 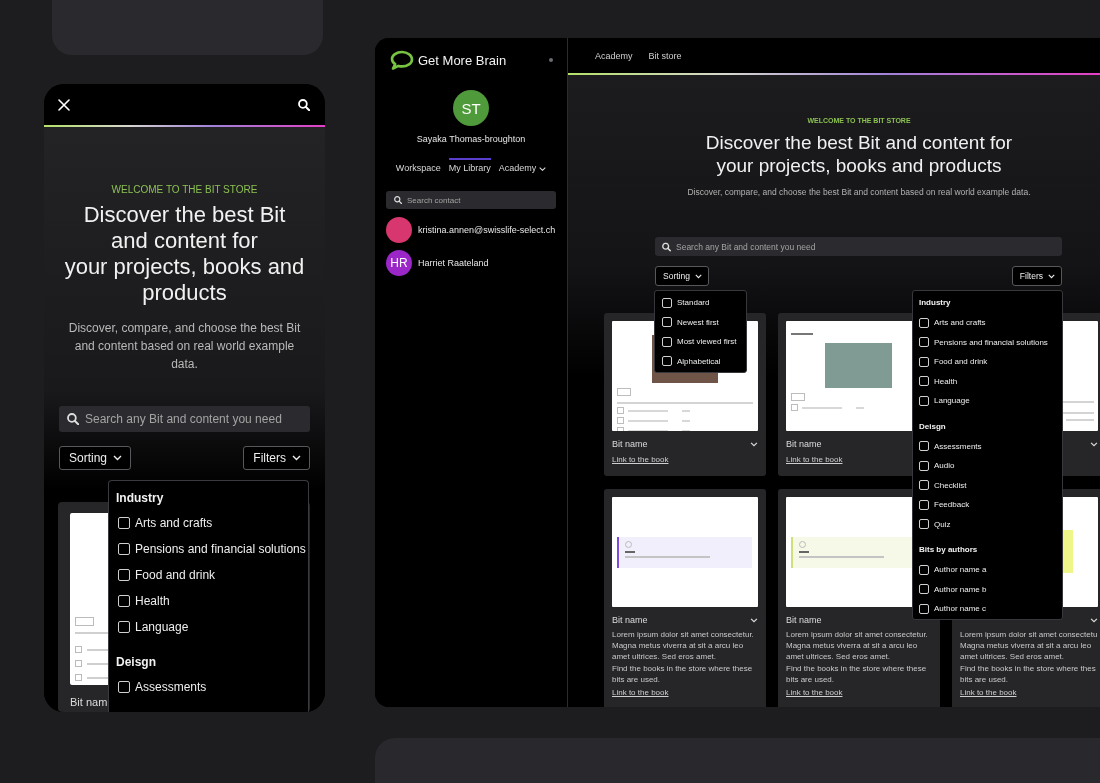 What do you see at coordinates (933, 426) in the screenshot?
I see `filter-group-heading: Deisgn` at bounding box center [933, 426].